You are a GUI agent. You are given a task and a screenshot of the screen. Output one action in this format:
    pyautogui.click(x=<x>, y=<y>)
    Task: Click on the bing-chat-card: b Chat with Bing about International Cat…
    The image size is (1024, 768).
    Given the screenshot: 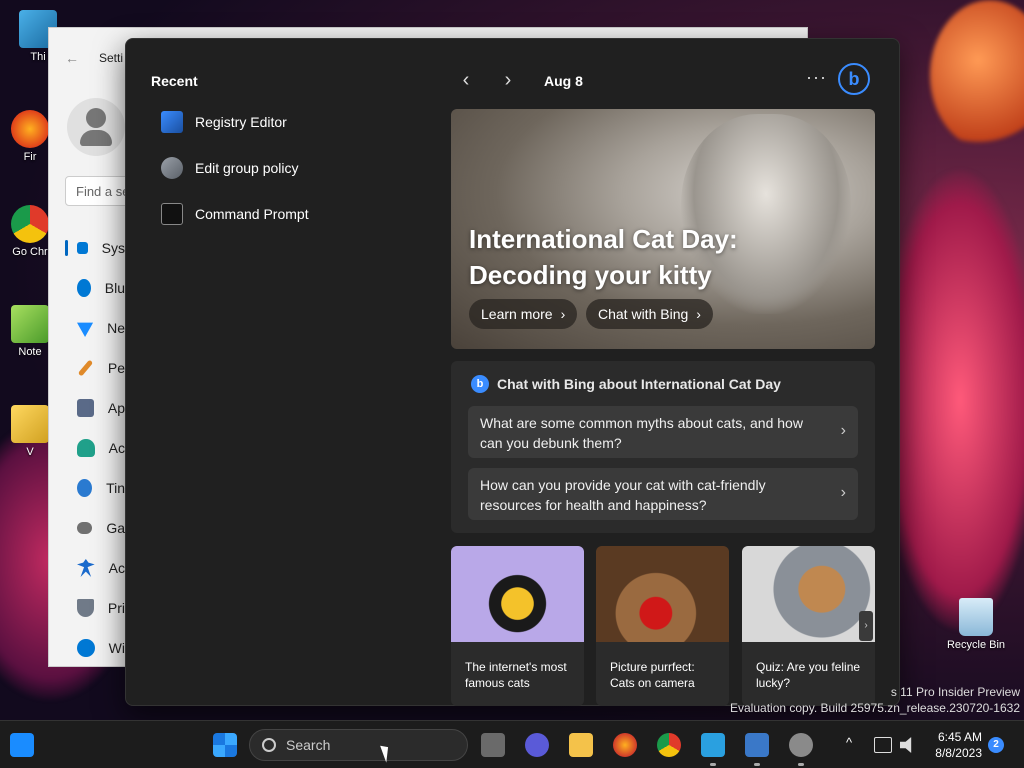 What is the action you would take?
    pyautogui.click(x=663, y=447)
    